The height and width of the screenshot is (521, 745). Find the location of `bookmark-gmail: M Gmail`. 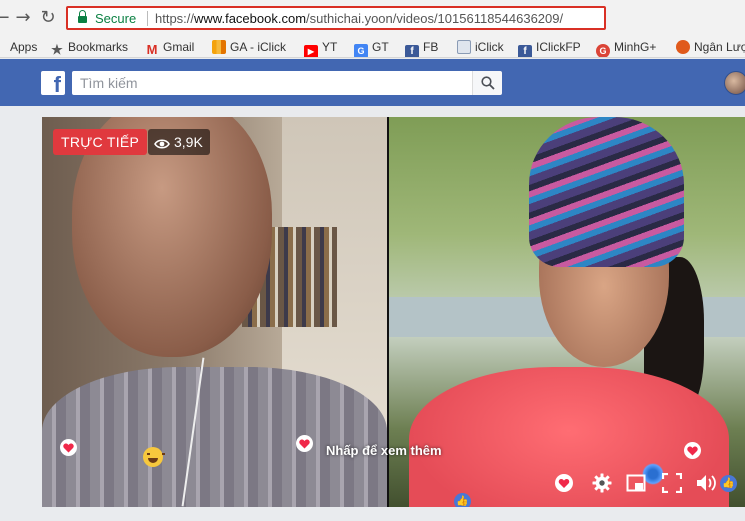

bookmark-gmail: M Gmail is located at coordinates (170, 48).